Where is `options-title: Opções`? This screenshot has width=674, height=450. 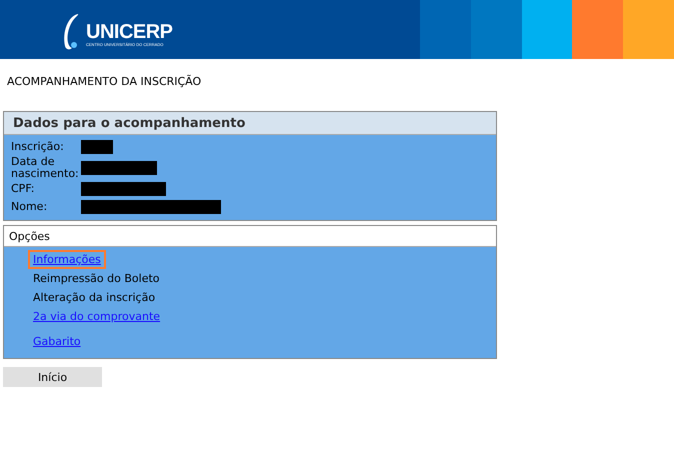 options-title: Opções is located at coordinates (250, 236).